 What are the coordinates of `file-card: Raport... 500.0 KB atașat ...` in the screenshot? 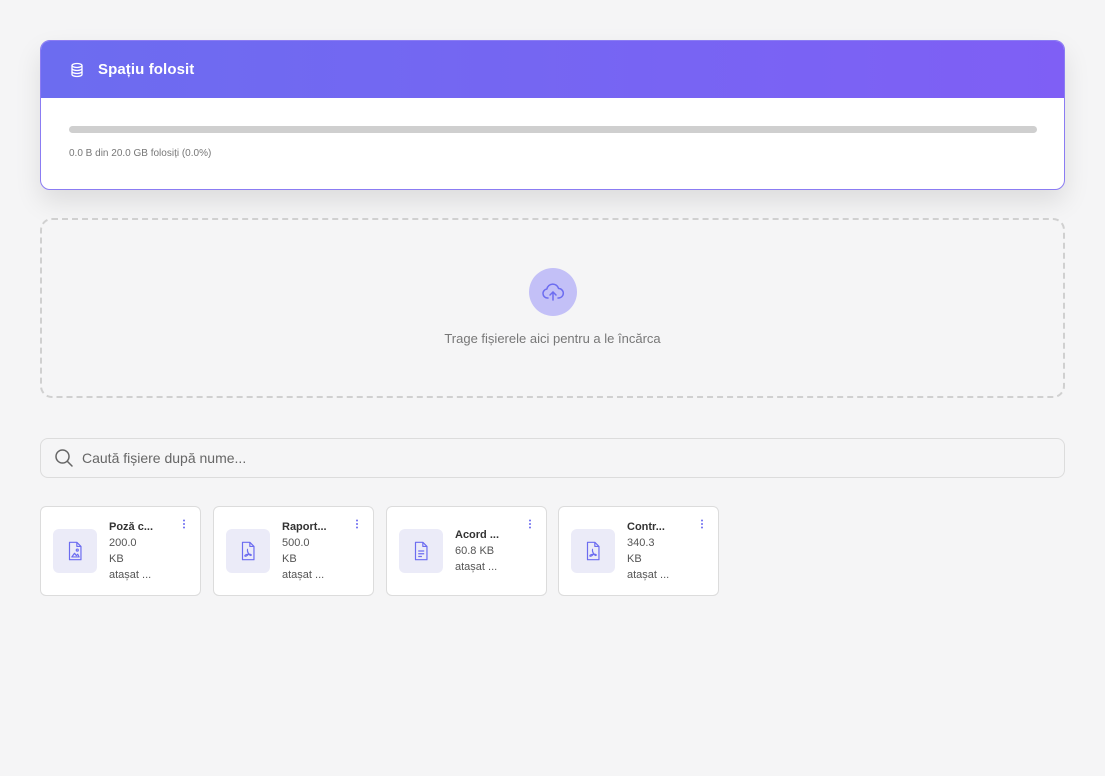 It's located at (293, 551).